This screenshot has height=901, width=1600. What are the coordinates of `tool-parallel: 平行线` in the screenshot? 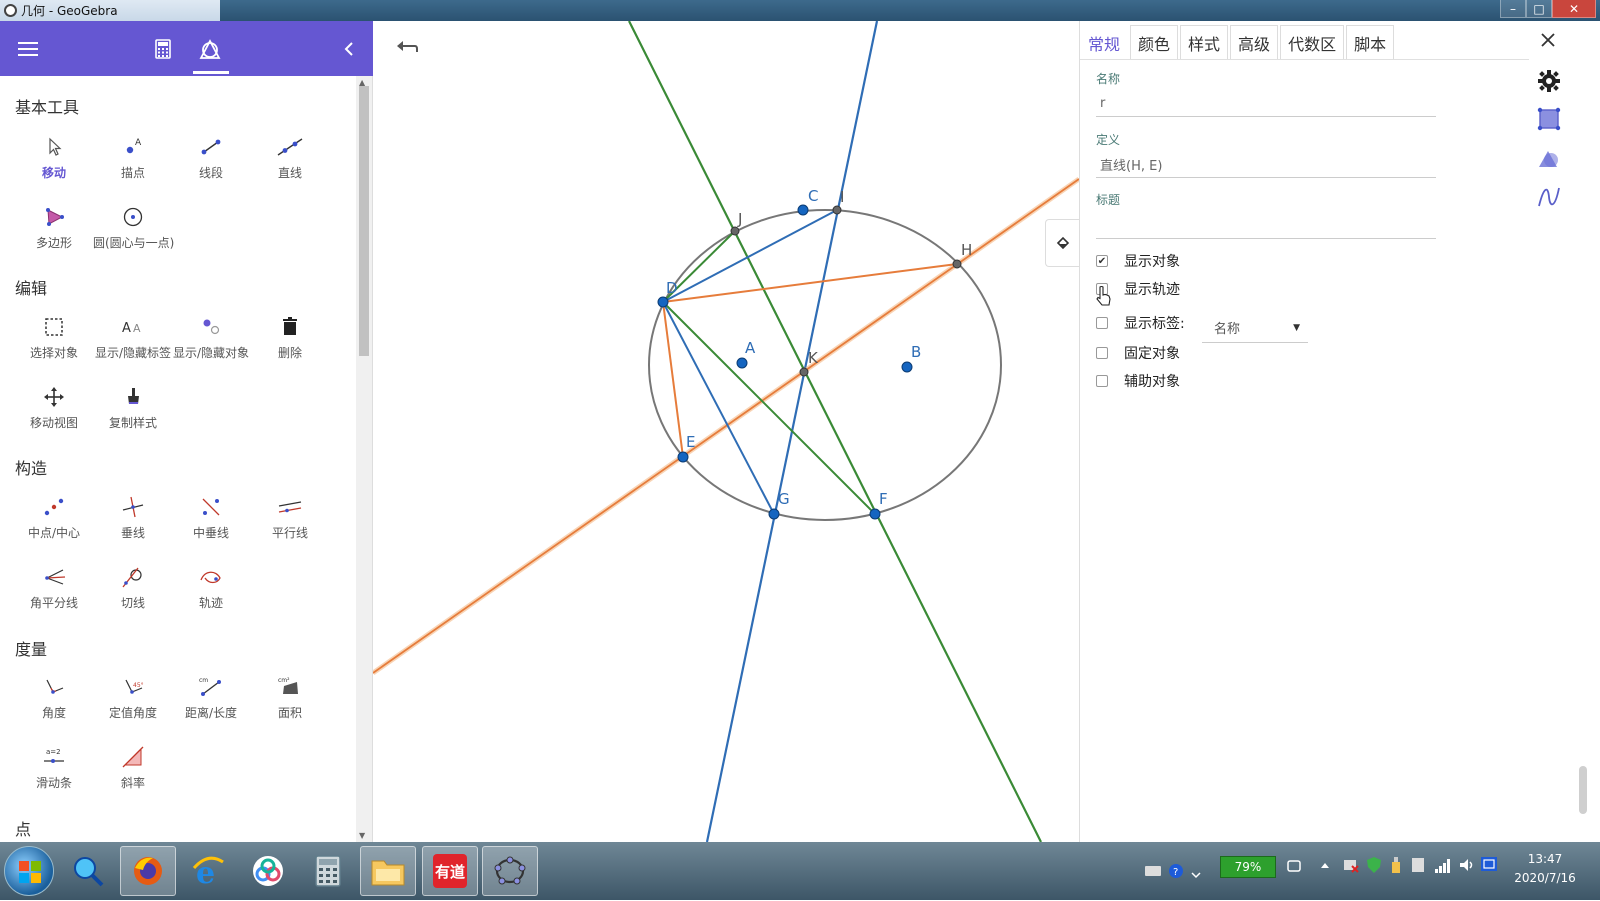 It's located at (290, 522).